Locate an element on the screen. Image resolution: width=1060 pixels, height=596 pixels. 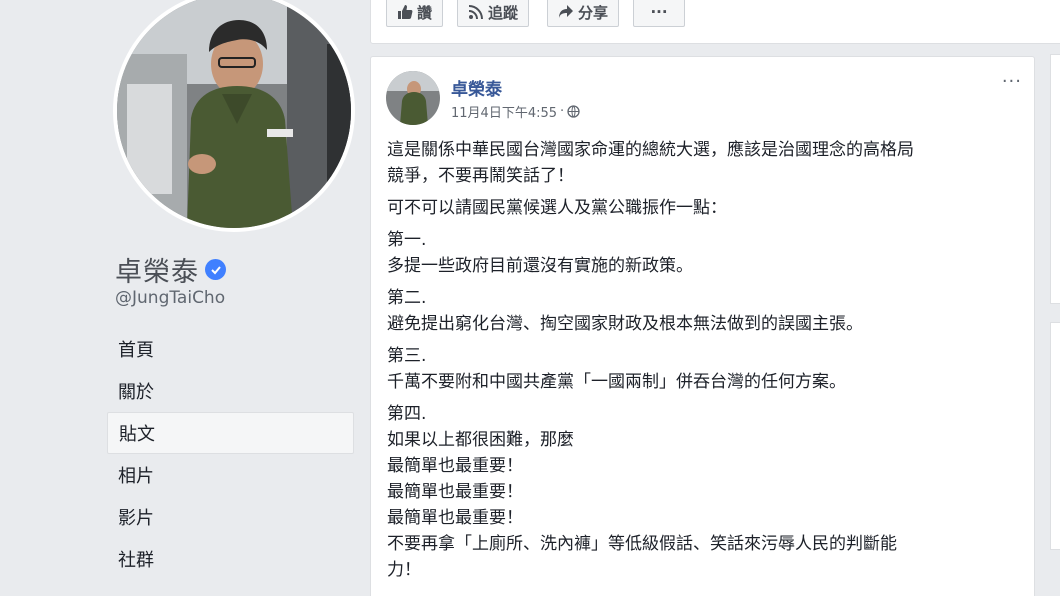
like-button: 讚 is located at coordinates (415, 13).